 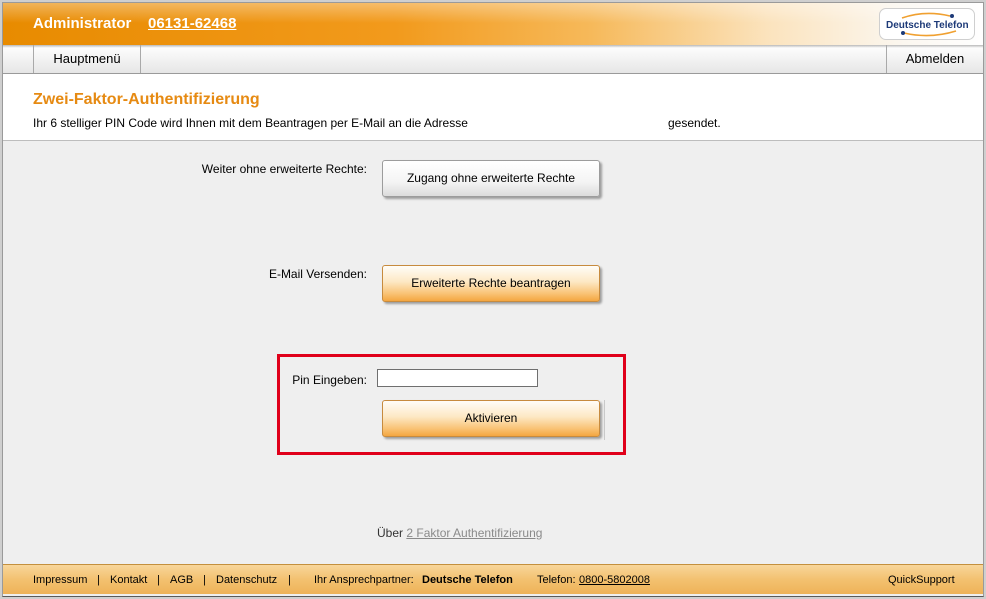 What do you see at coordinates (82, 23) in the screenshot?
I see `user-role-label: Administrator` at bounding box center [82, 23].